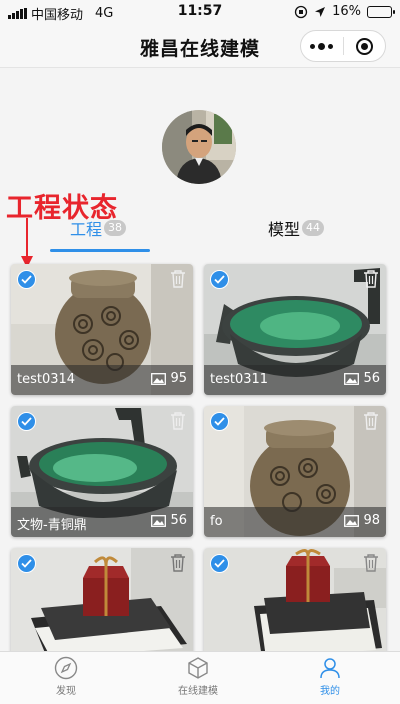 This screenshot has height=704, width=400. Describe the element at coordinates (102, 471) in the screenshot. I see `project-card: 文物-青铜鼎 56` at that location.